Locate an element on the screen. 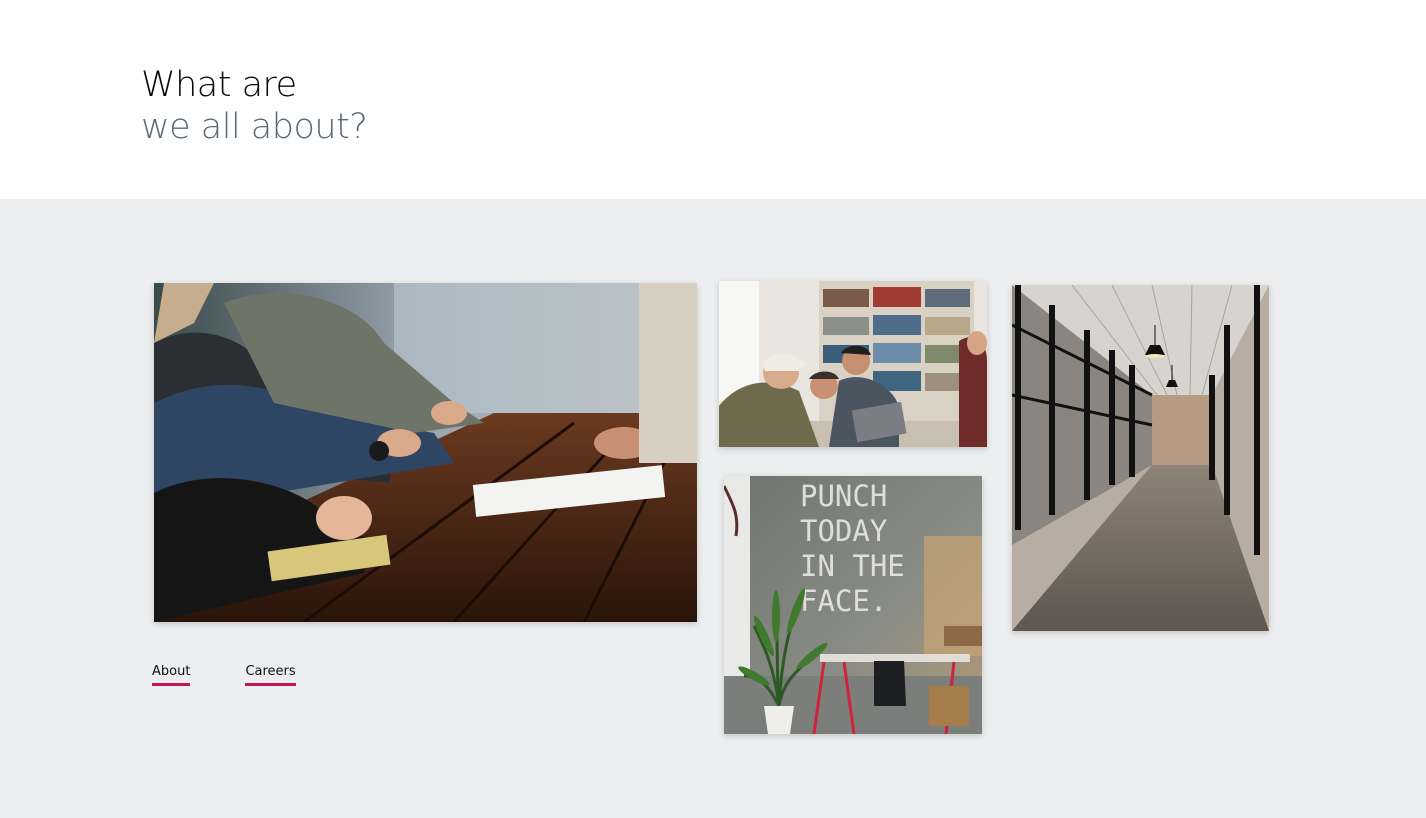  wall-text-line2: TODAY is located at coordinates (843, 531).